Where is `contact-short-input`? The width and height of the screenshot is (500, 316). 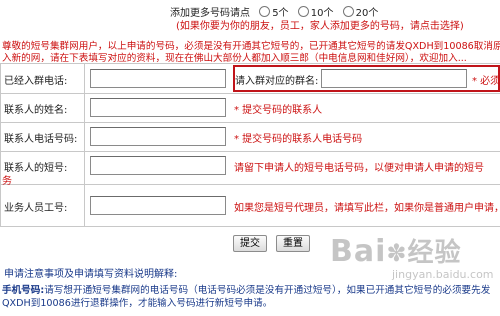 contact-short-input is located at coordinates (158, 165).